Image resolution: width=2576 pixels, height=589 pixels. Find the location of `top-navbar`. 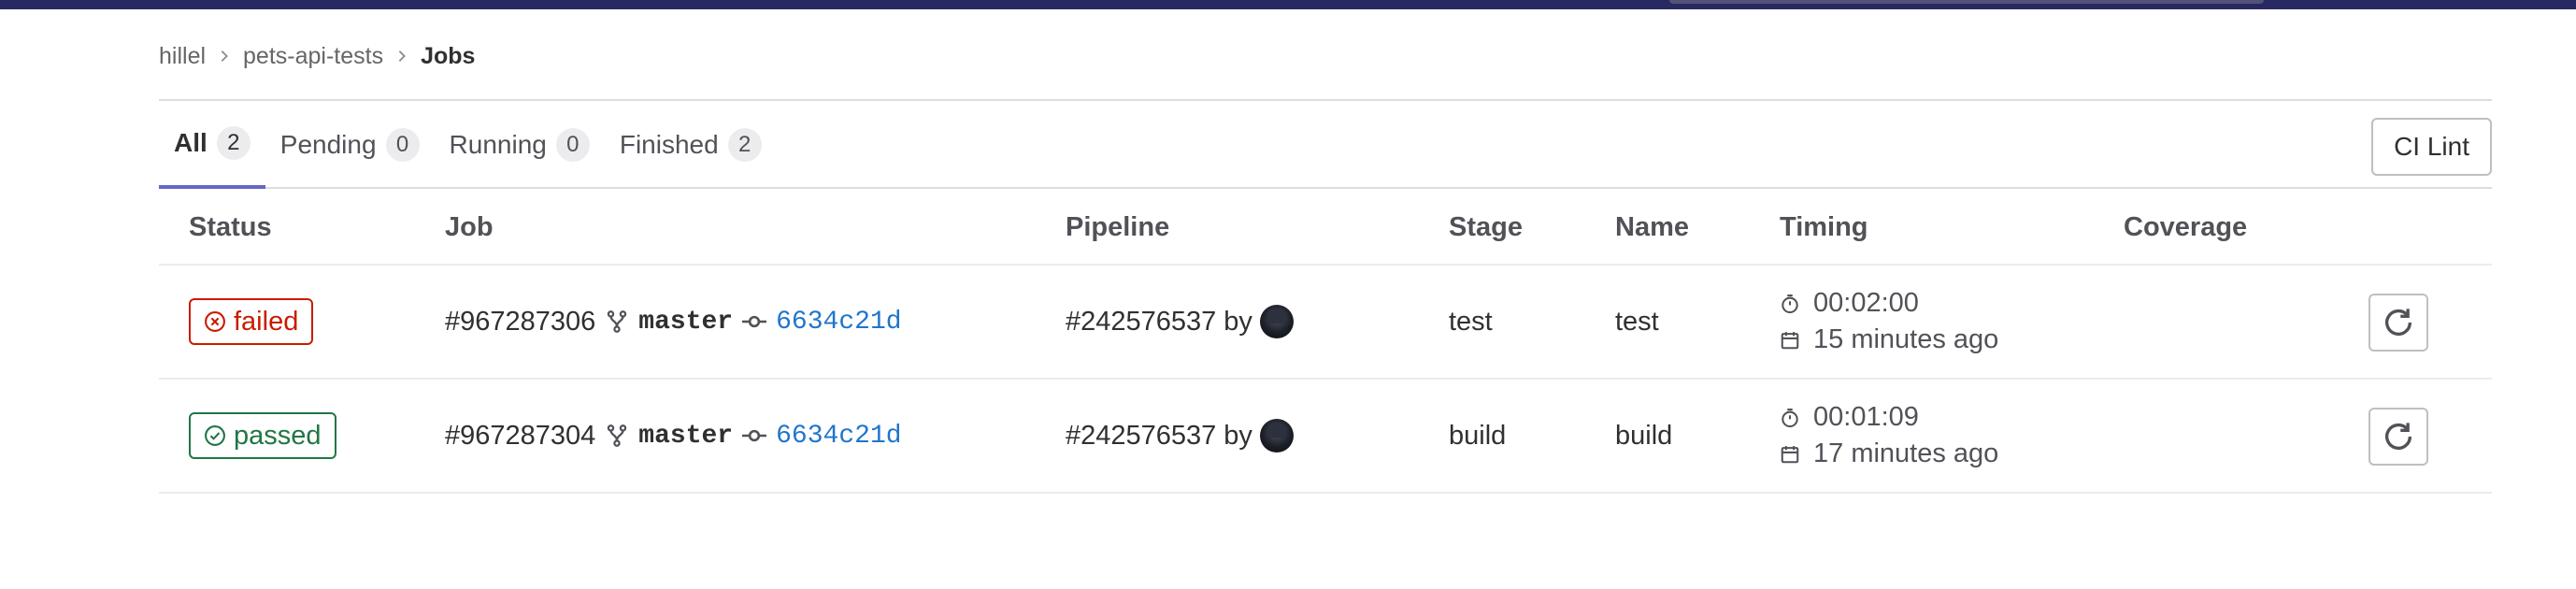

top-navbar is located at coordinates (1288, 5).